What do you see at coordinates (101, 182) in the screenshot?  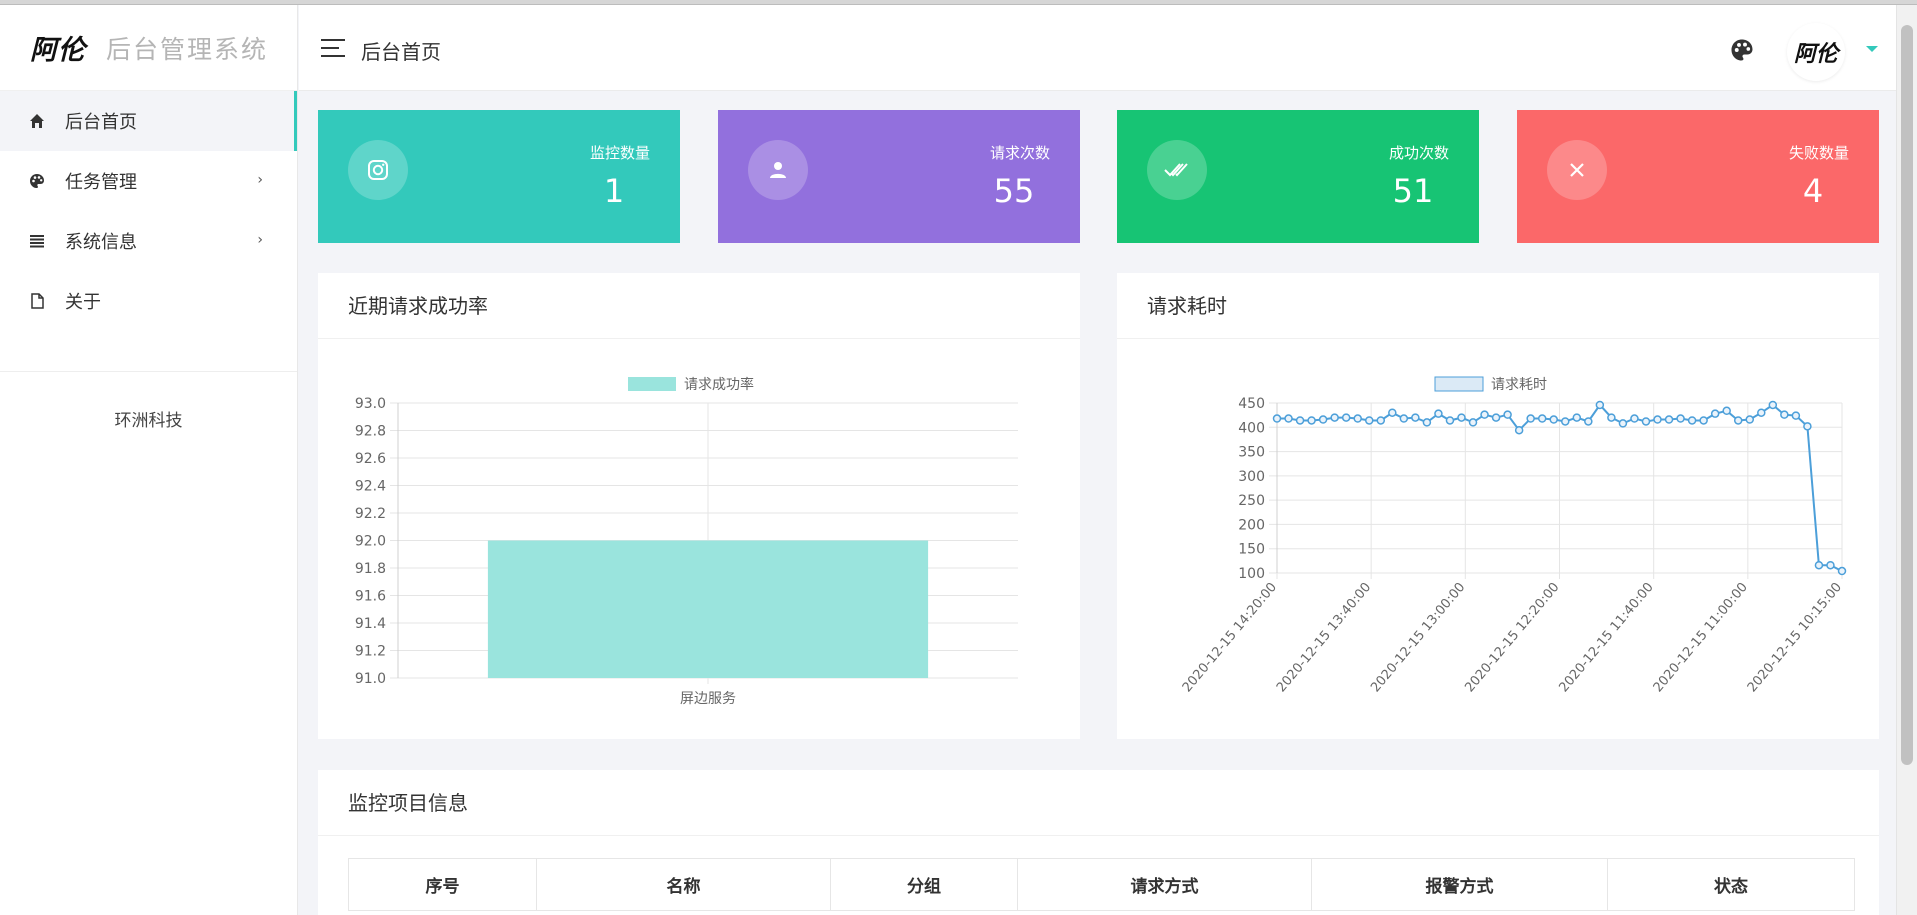 I see `sidebar-item-label: 任务管理` at bounding box center [101, 182].